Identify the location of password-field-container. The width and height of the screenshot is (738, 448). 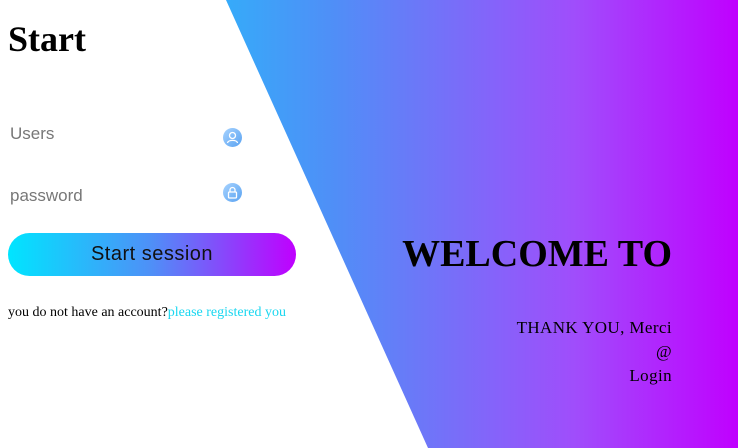
(125, 198).